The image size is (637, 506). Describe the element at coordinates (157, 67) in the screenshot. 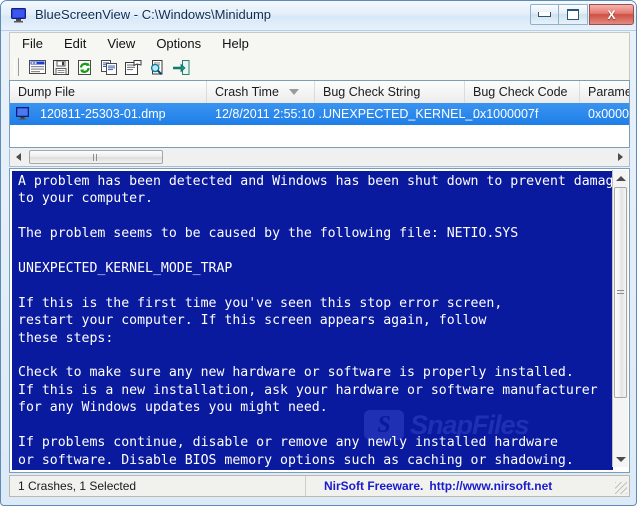

I see `find-icon` at that location.